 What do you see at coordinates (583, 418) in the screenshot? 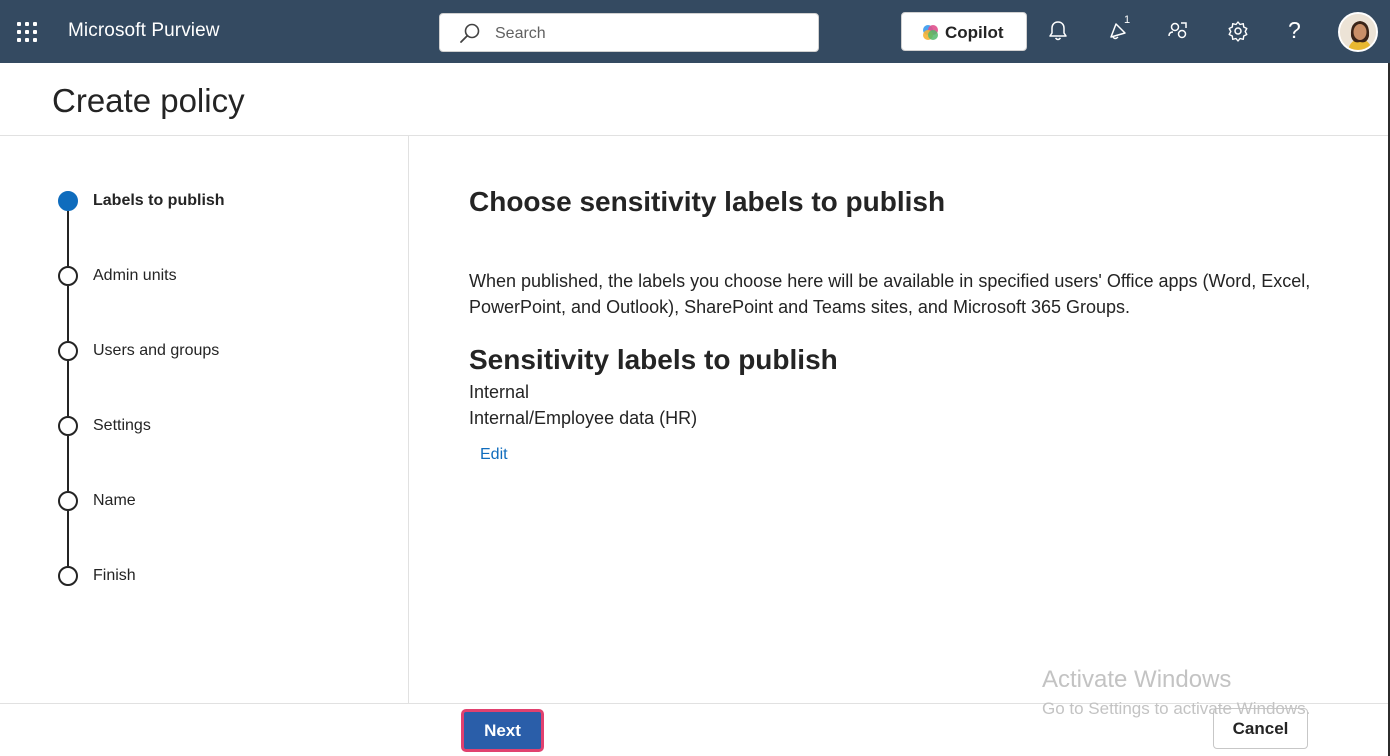
I see `selected-label-item: Internal/Employee data (HR)` at bounding box center [583, 418].